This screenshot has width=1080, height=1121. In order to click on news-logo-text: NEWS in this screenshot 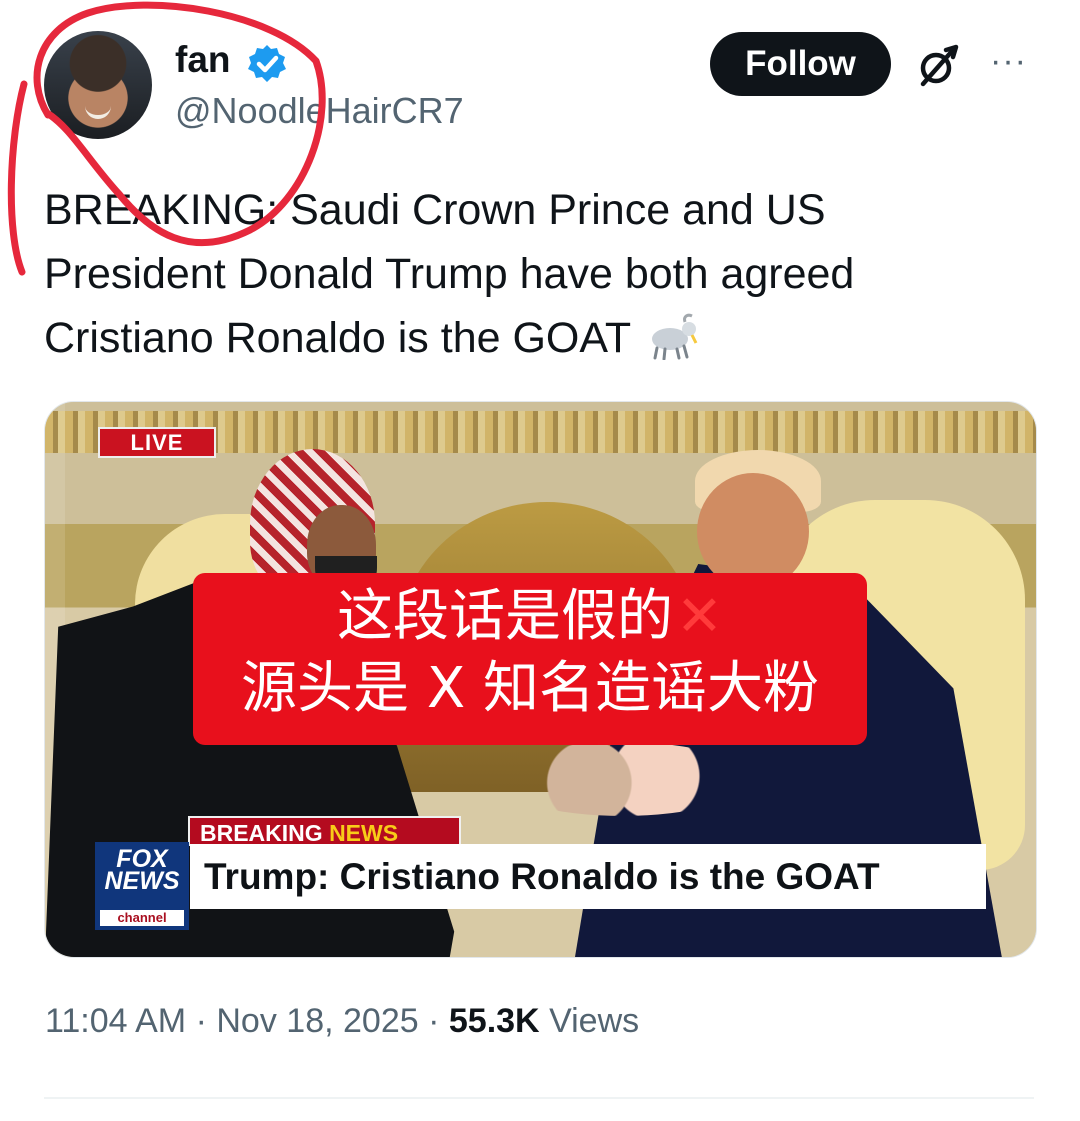, I will do `click(142, 881)`.